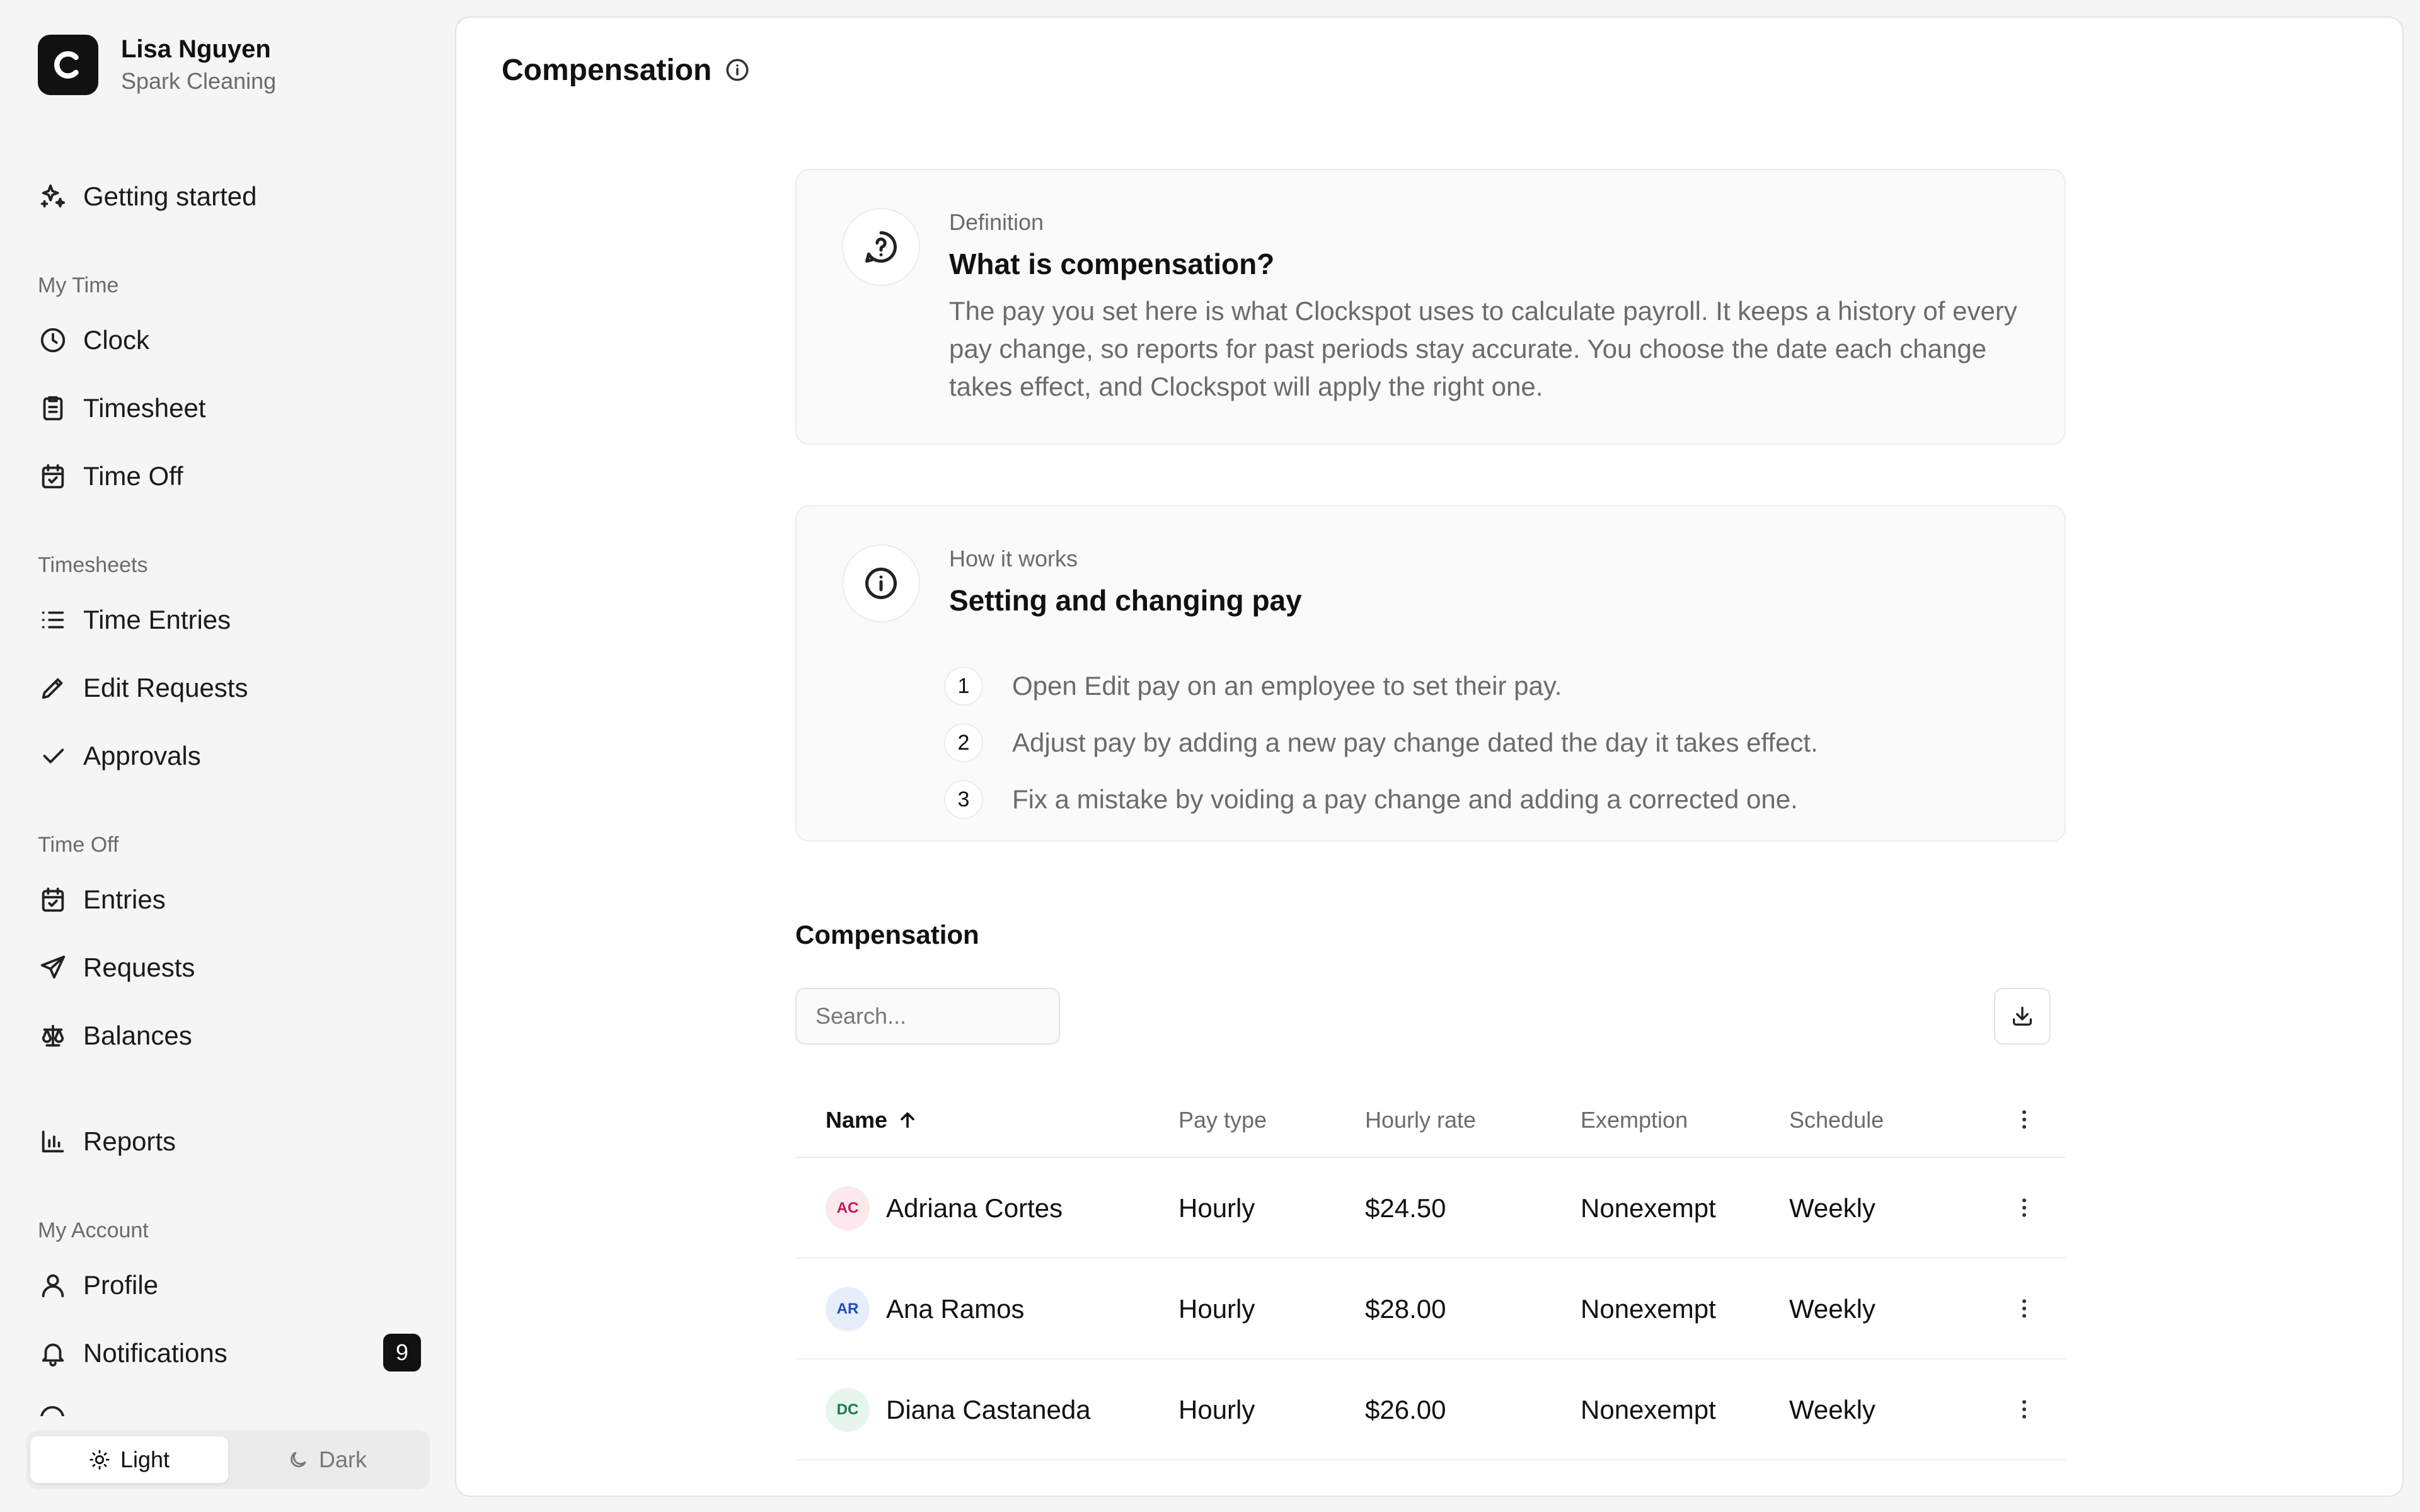 This screenshot has width=2420, height=1512. What do you see at coordinates (927, 1016) in the screenshot?
I see `search-input` at bounding box center [927, 1016].